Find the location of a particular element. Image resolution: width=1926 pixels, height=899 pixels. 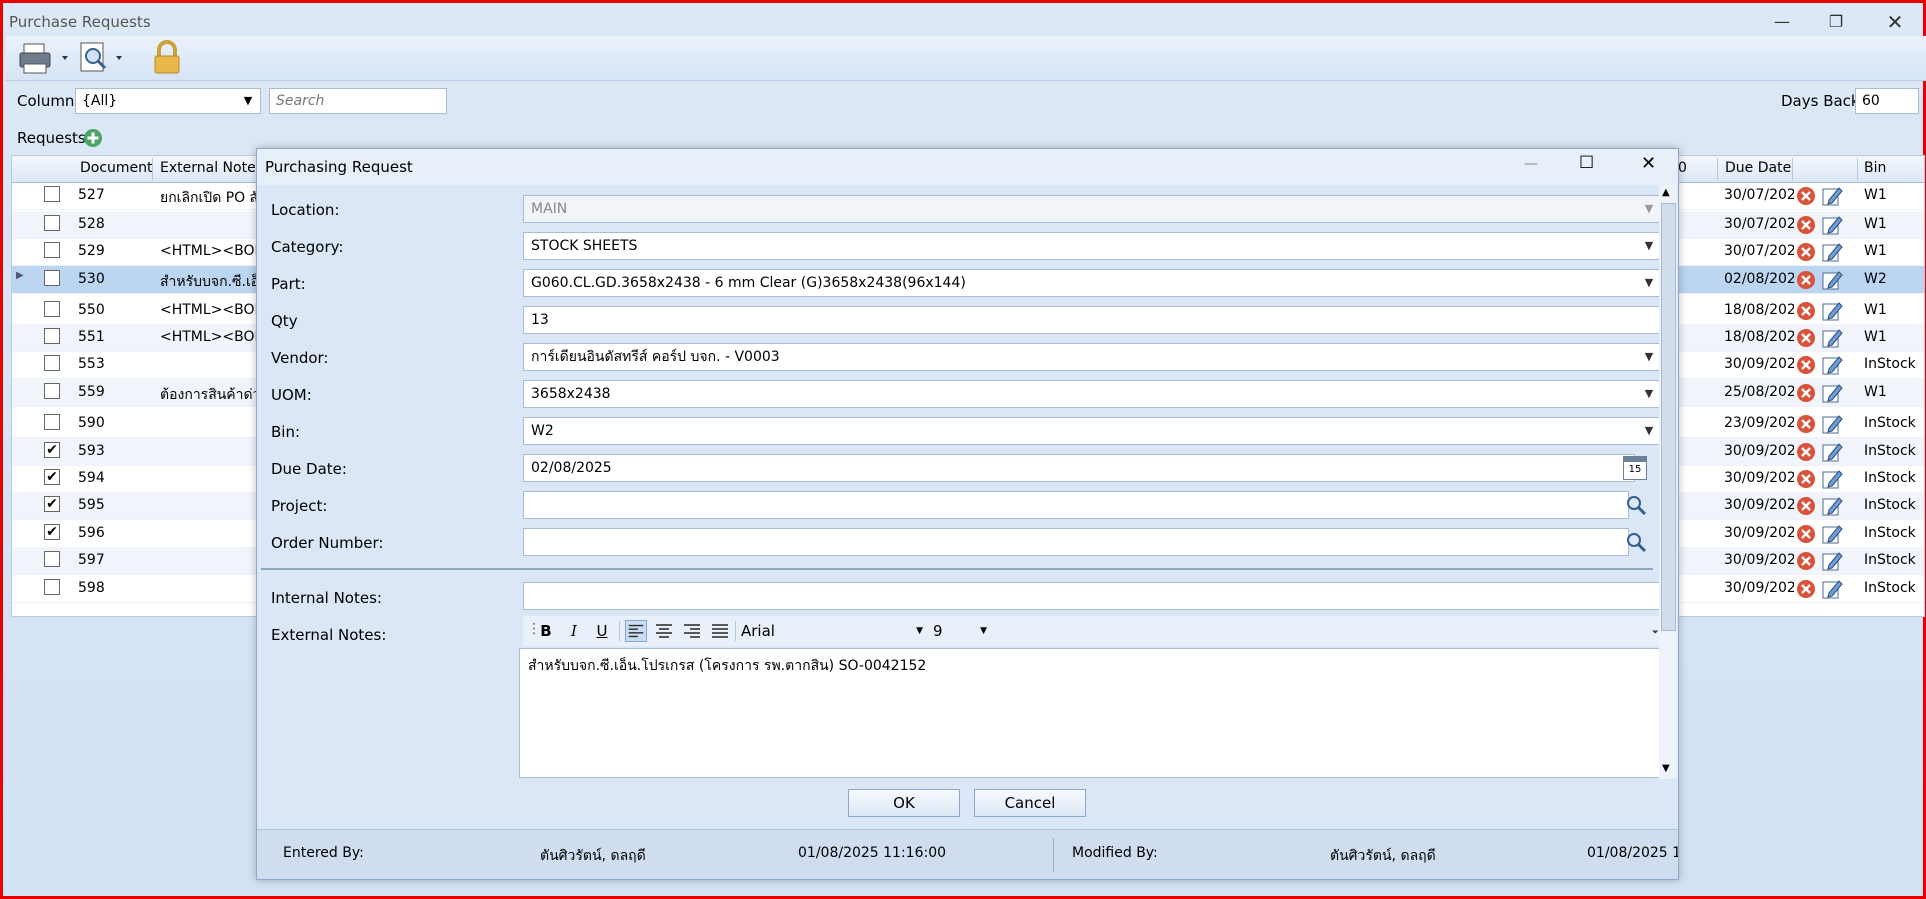

toolbar-overflow-icon: ⏷ is located at coordinates (1655, 633).